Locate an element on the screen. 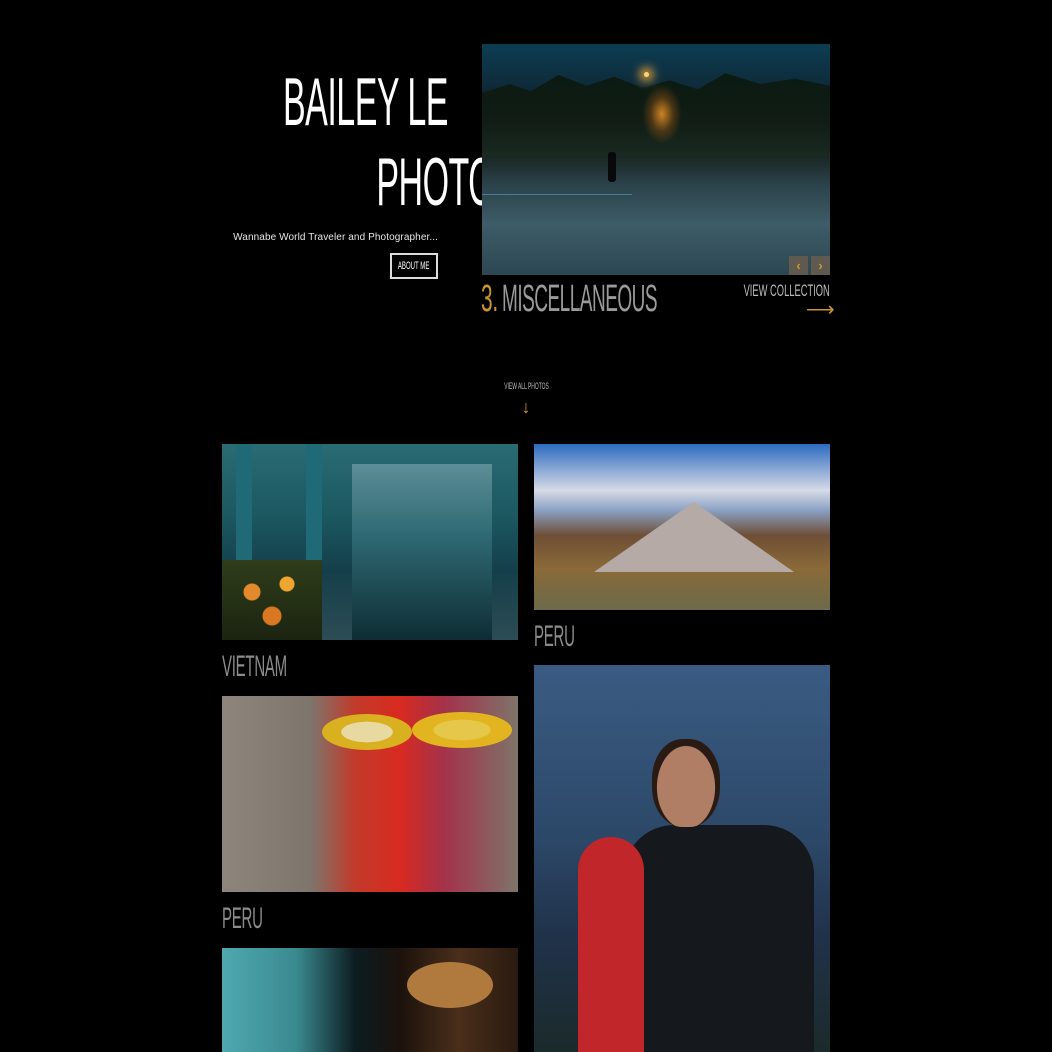  gallery-photo-vietnam is located at coordinates (370, 542).